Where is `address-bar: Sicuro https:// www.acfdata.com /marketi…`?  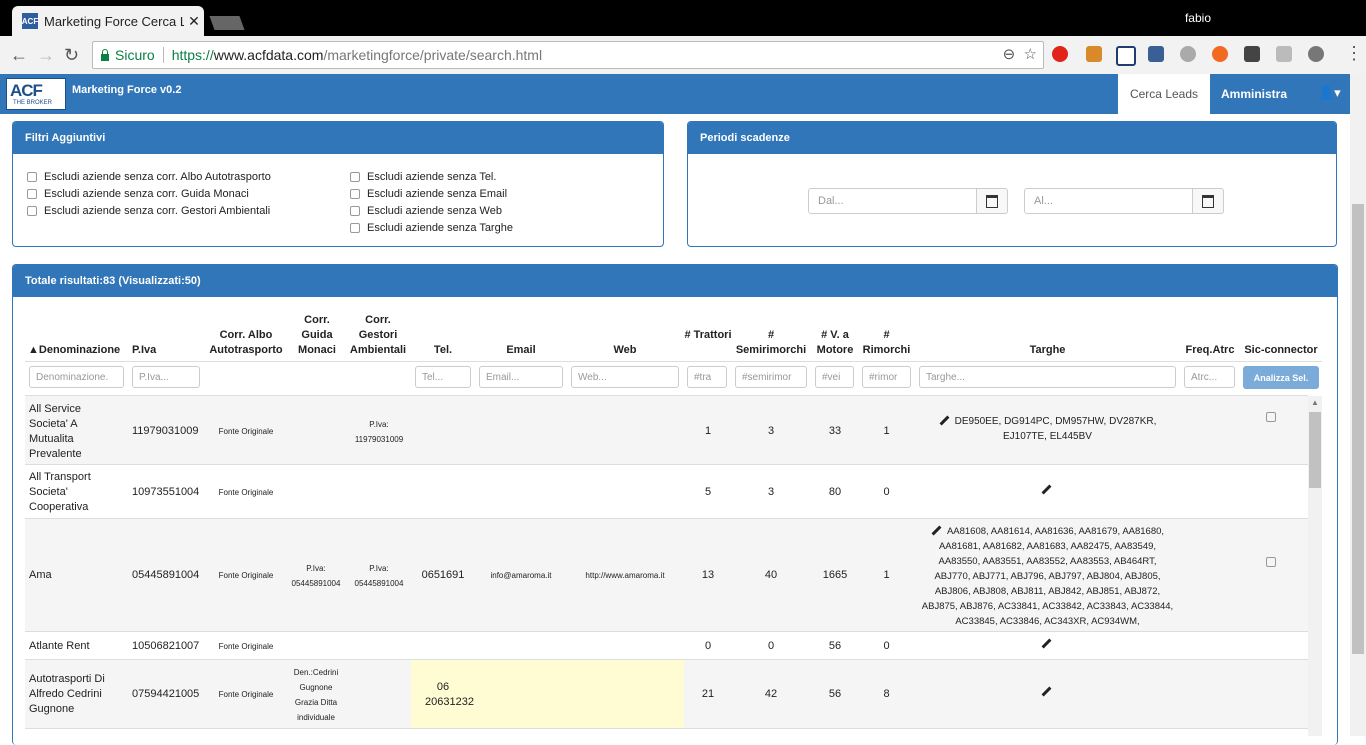
address-bar: Sicuro https:// www.acfdata.com /marketi… is located at coordinates (568, 55).